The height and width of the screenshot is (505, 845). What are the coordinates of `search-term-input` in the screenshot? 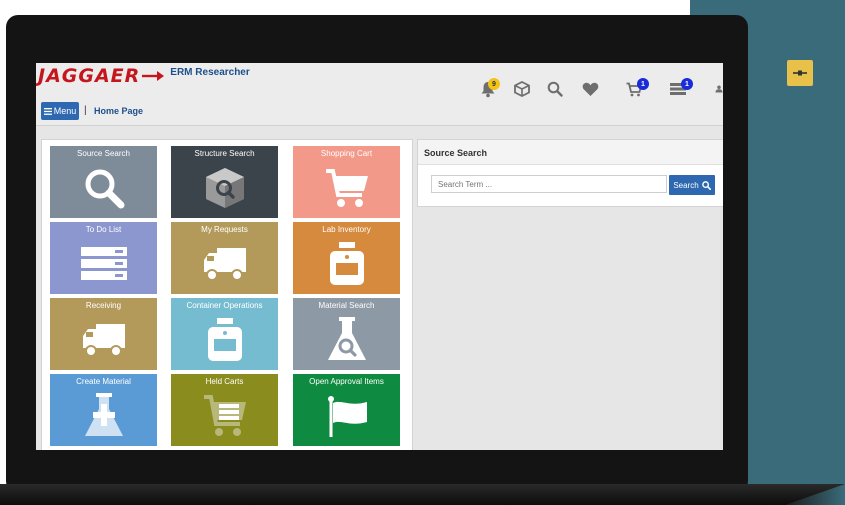 It's located at (549, 184).